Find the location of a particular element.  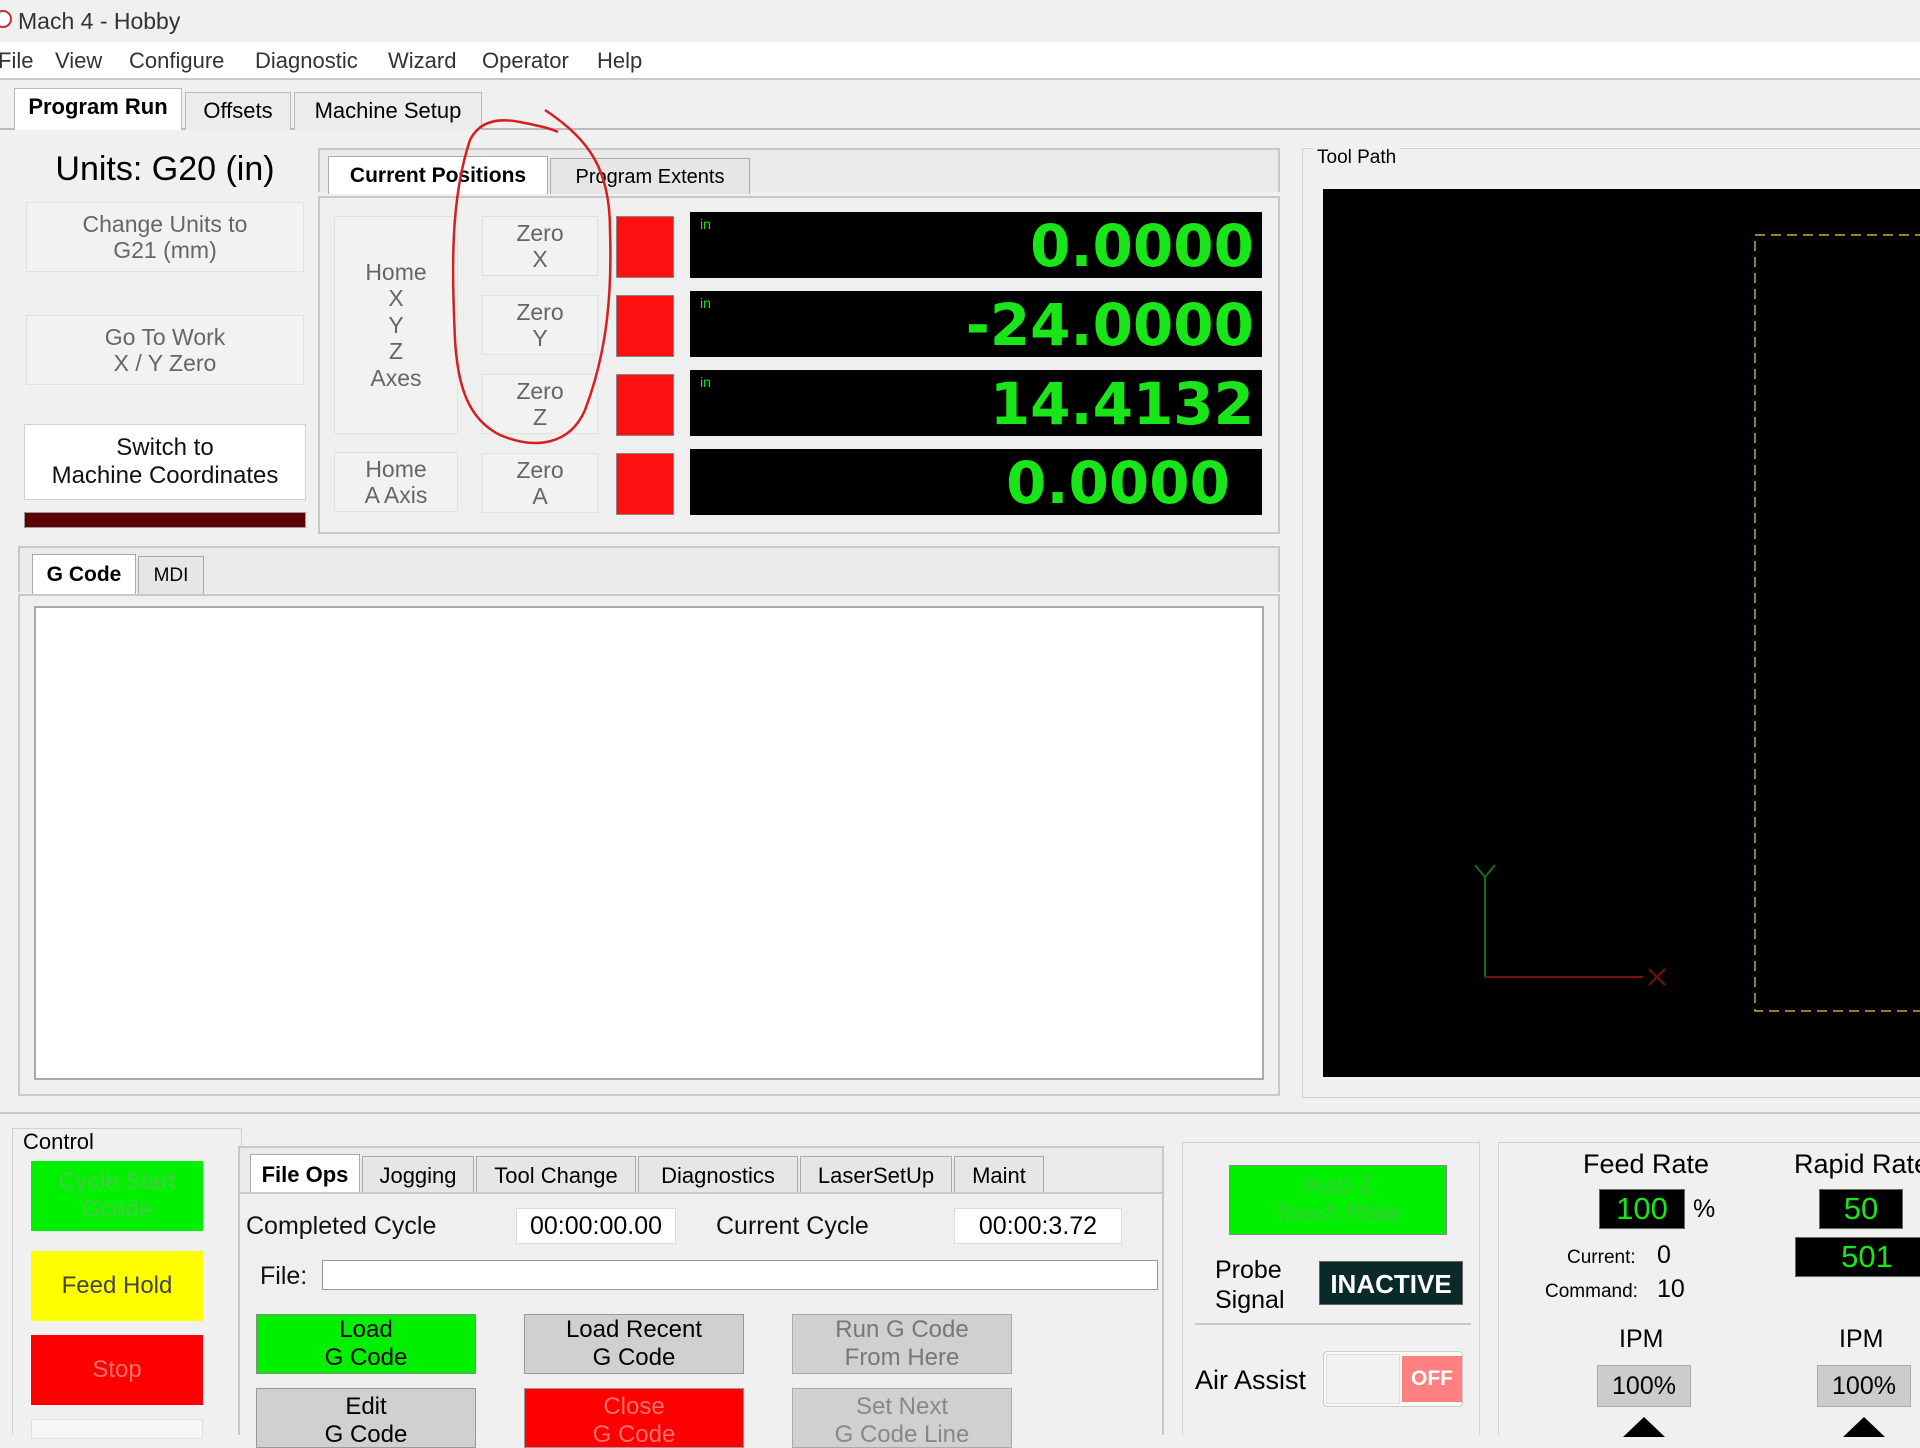

z-unit: in is located at coordinates (705, 382).